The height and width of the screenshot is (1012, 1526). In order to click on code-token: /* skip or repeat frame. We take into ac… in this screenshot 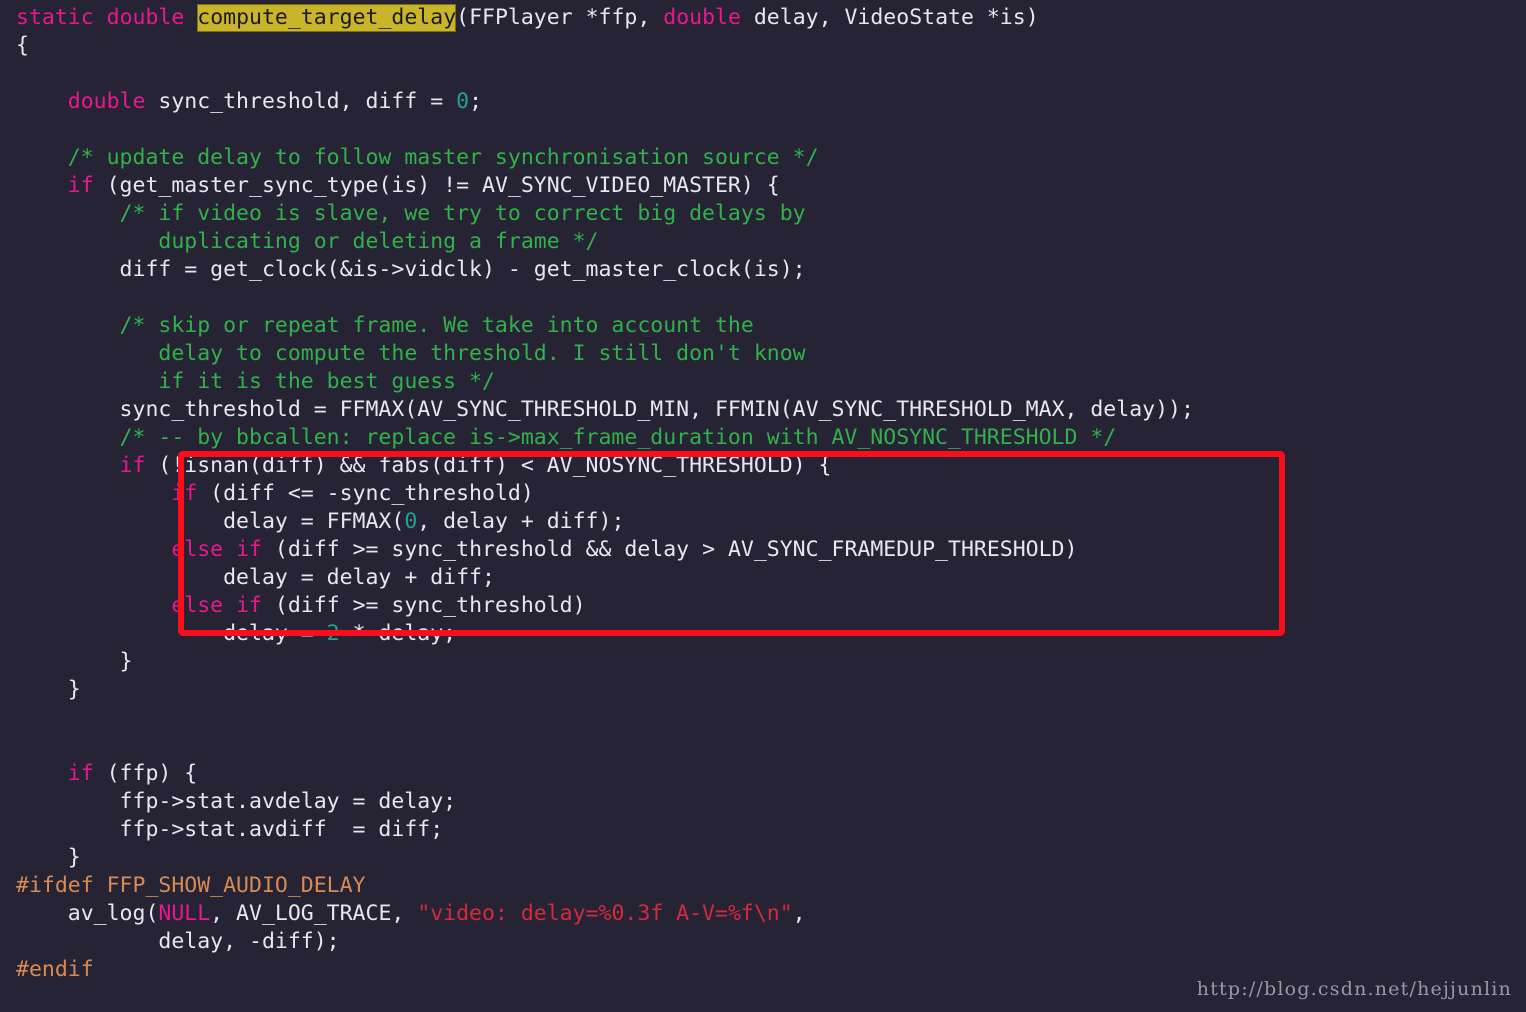, I will do `click(385, 325)`.